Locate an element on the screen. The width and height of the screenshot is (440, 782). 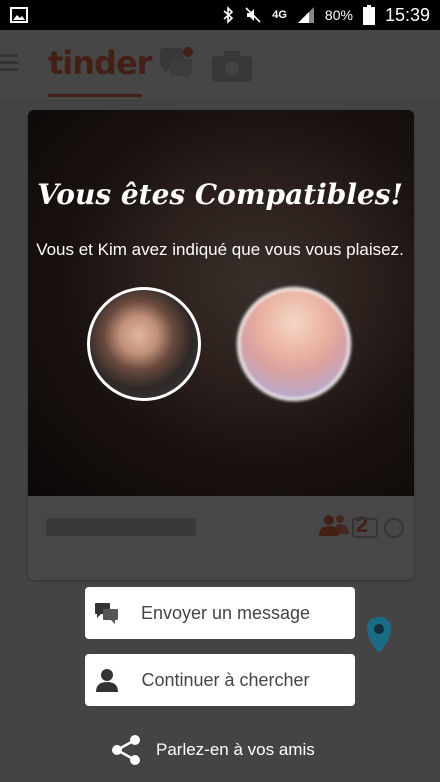
network-type: 4G is located at coordinates (279, 15).